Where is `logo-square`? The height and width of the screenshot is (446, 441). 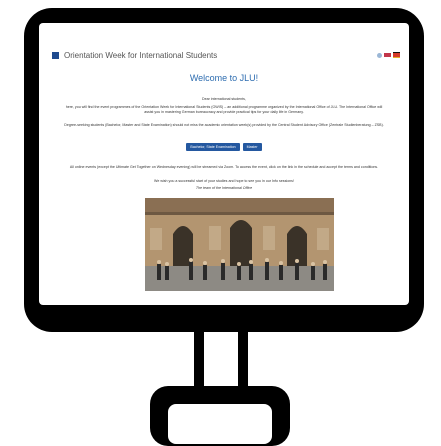
logo-square is located at coordinates (55, 55).